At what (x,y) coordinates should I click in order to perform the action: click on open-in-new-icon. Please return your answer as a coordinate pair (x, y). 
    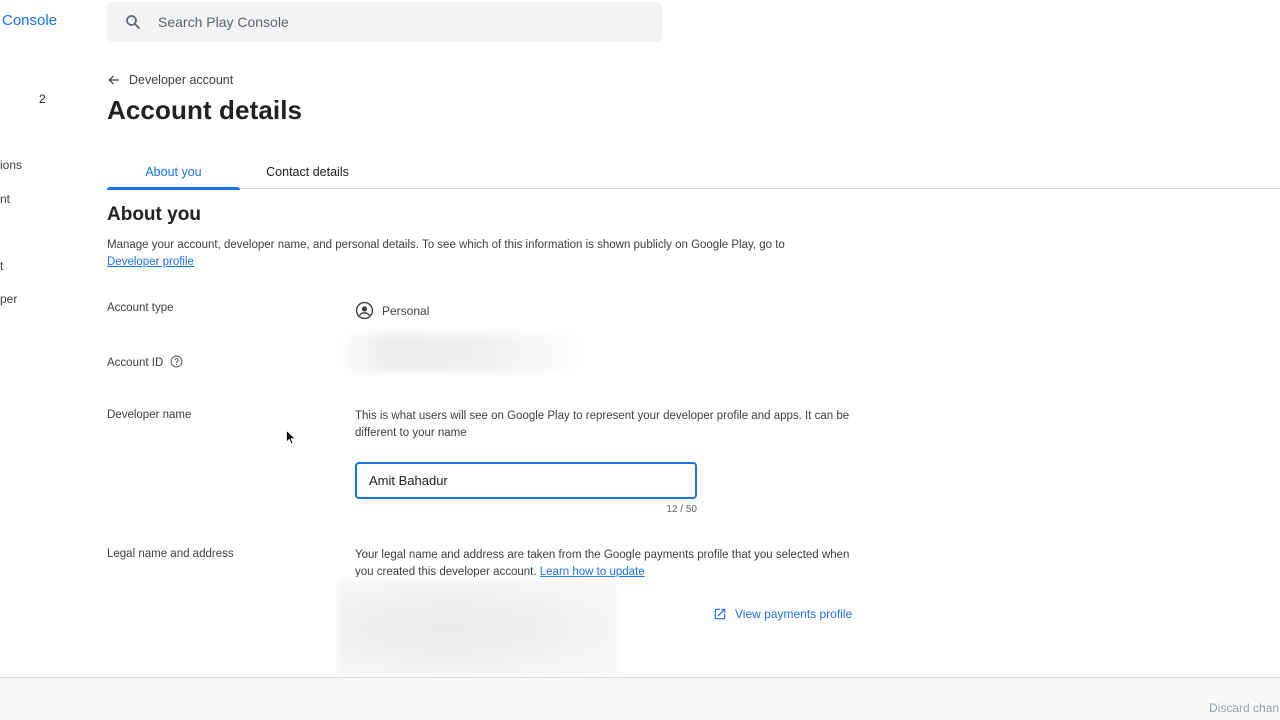
    Looking at the image, I should click on (720, 614).